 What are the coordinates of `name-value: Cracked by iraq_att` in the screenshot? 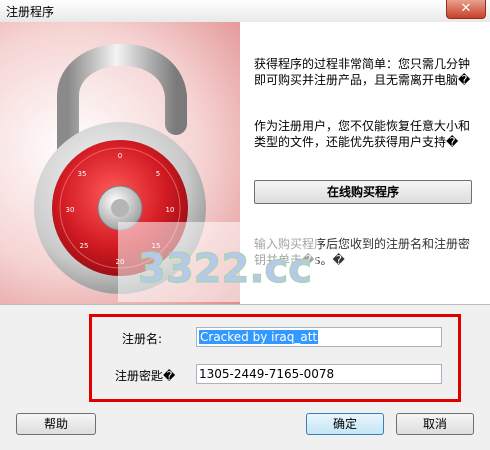 It's located at (259, 337).